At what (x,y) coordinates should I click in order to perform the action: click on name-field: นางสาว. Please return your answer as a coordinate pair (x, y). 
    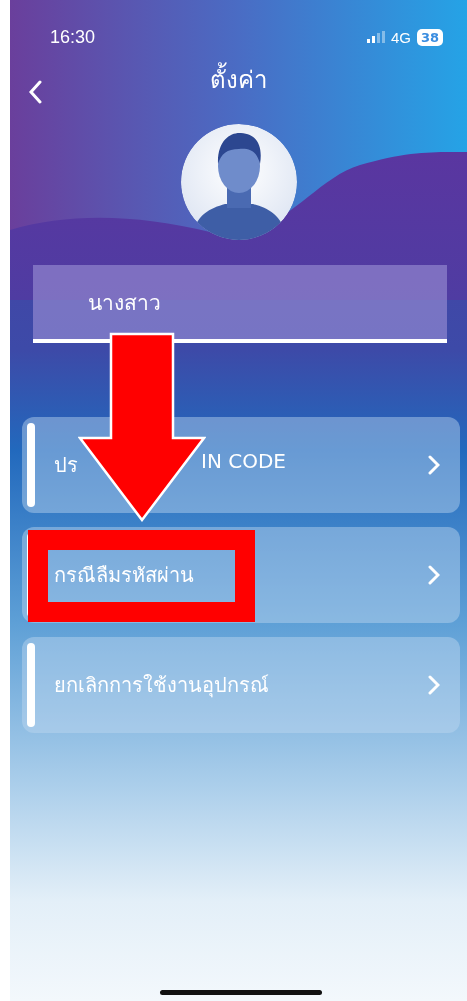
    Looking at the image, I should click on (240, 304).